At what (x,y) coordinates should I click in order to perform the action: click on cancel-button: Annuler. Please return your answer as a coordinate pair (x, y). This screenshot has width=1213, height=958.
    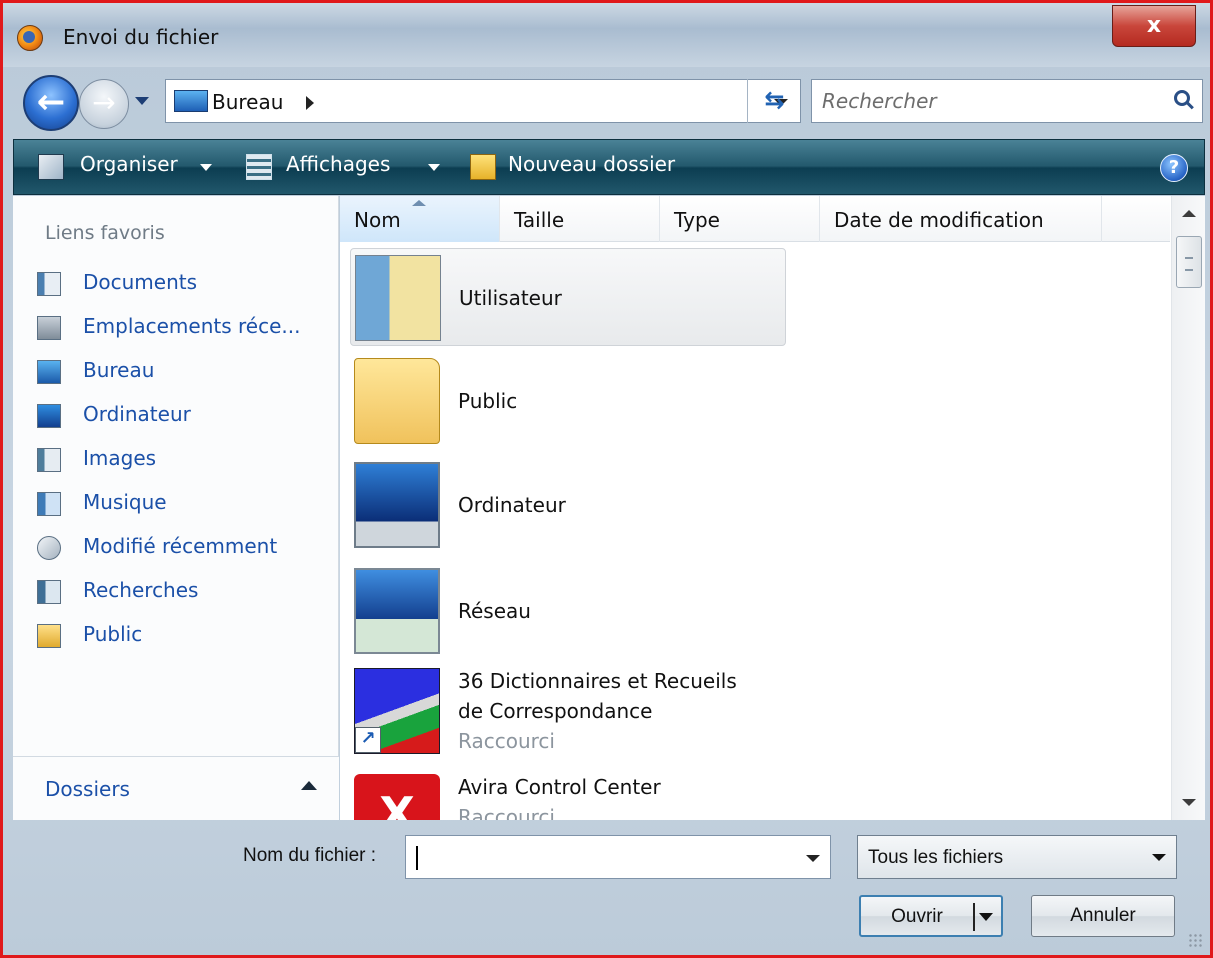
    Looking at the image, I should click on (1103, 916).